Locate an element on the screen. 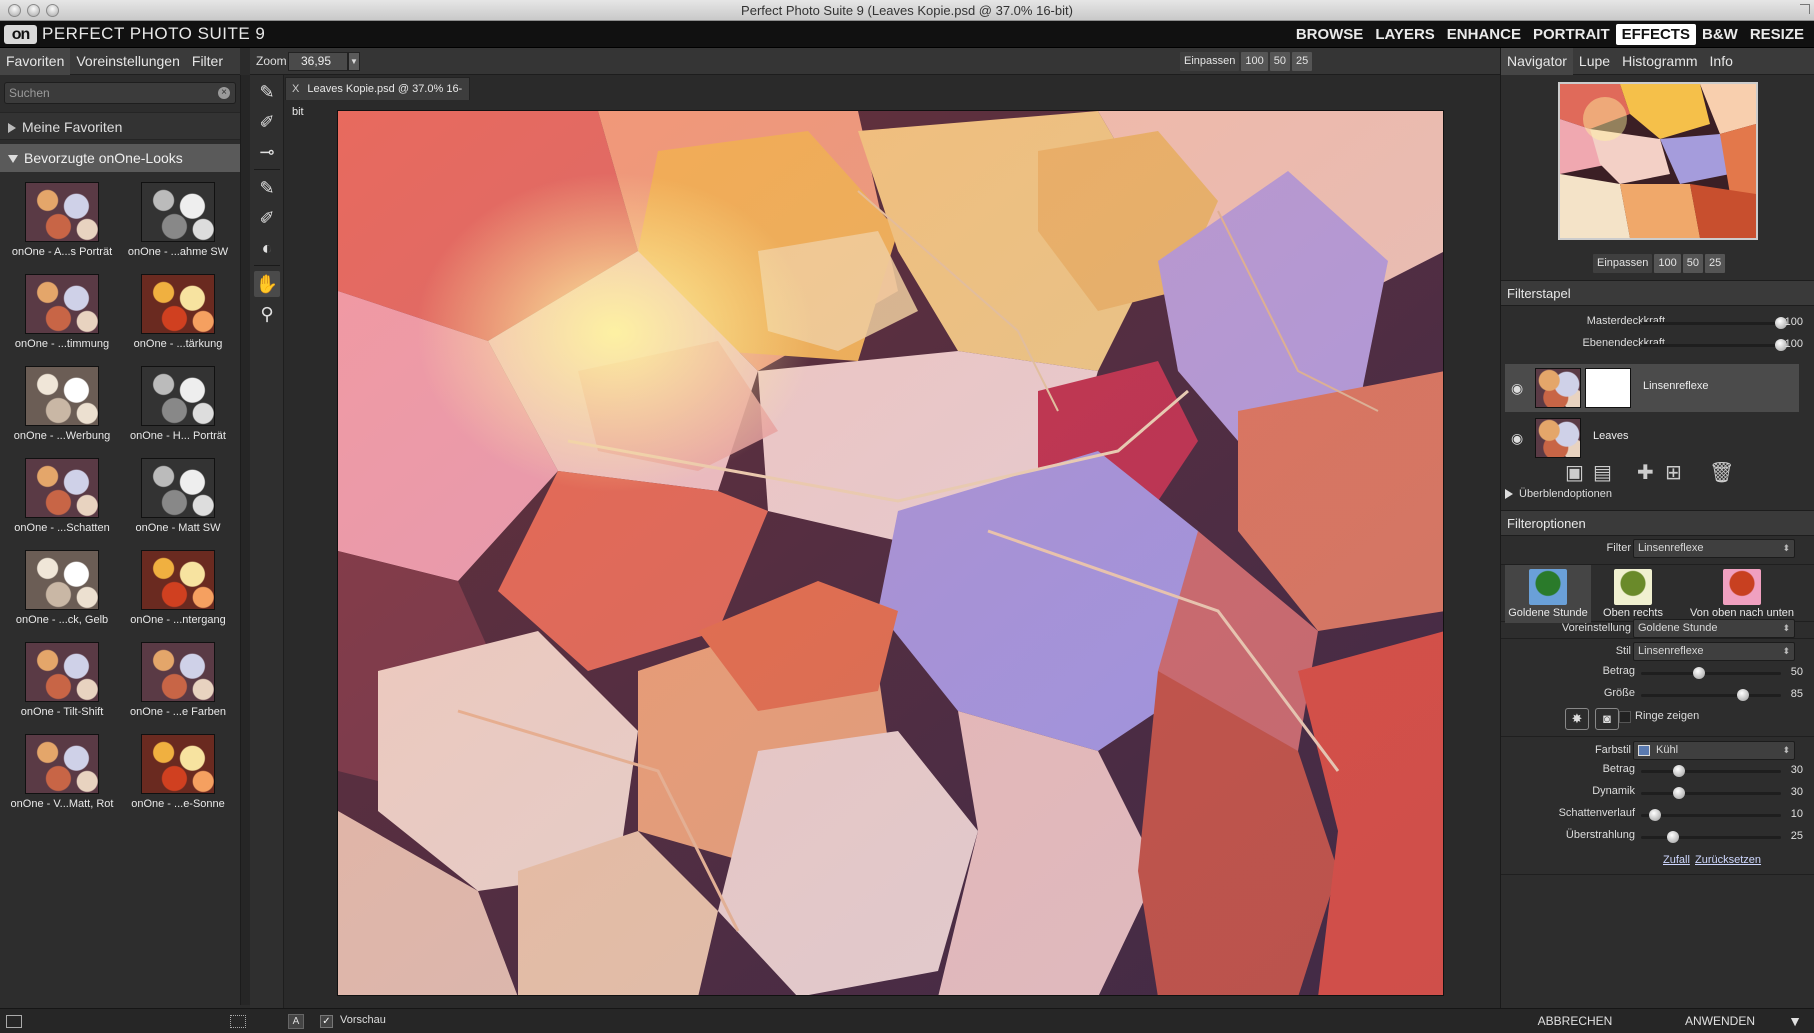  look-item: onOne - ...Schatten is located at coordinates (62, 498).